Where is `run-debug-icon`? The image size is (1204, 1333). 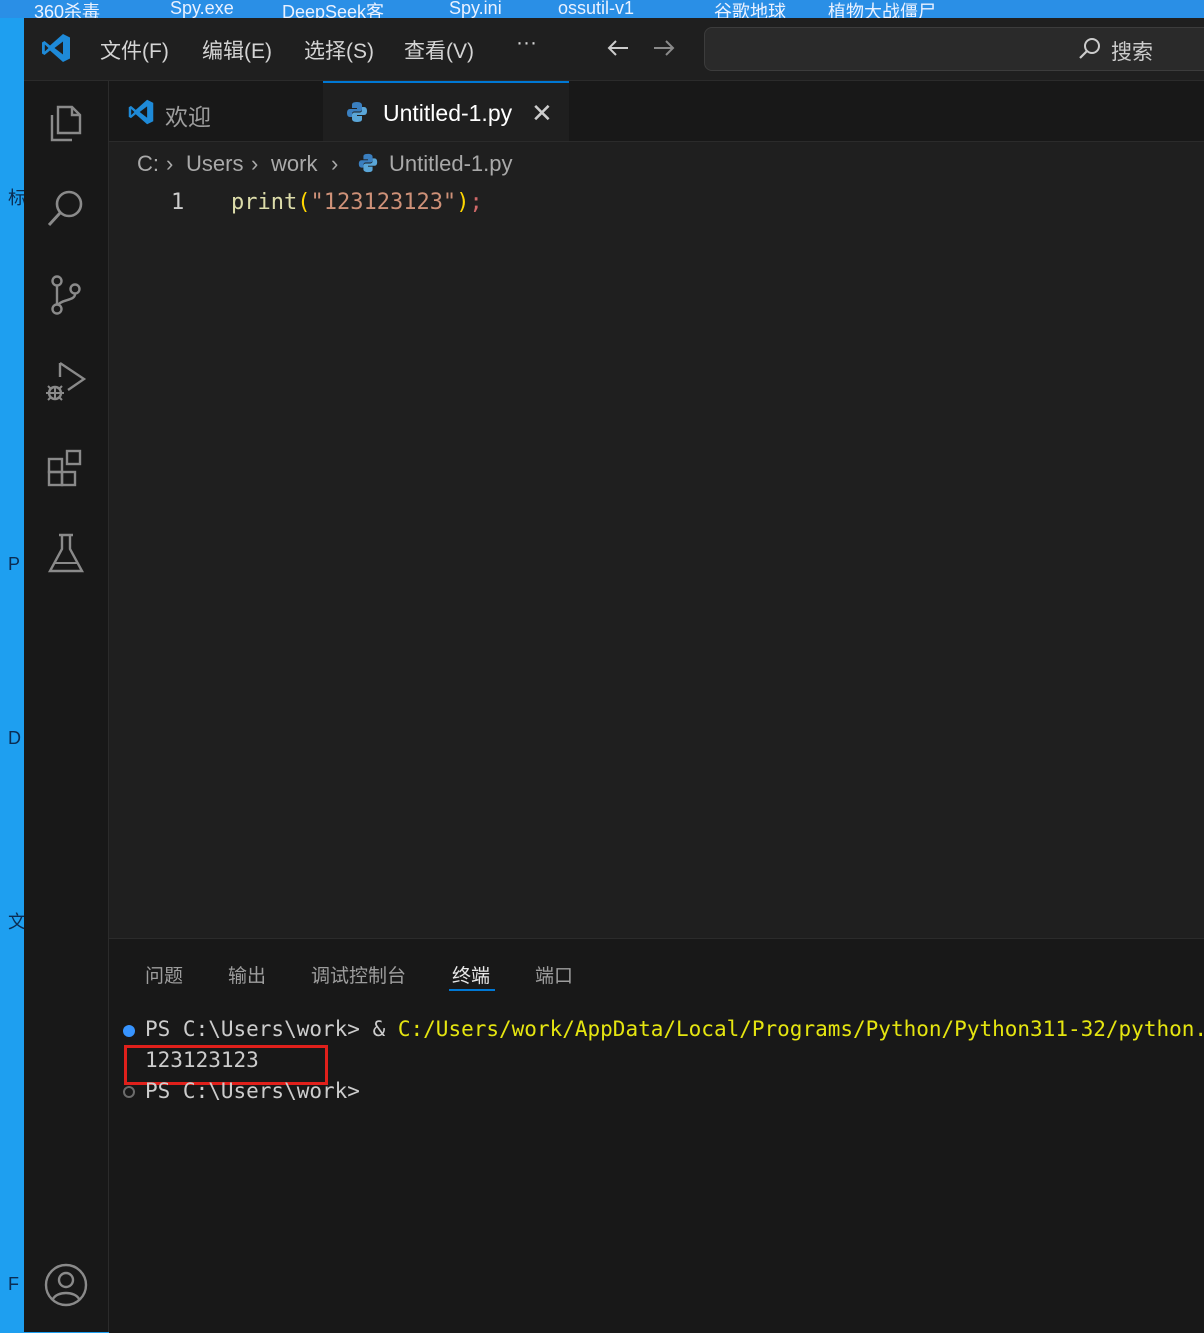 run-debug-icon is located at coordinates (66, 381).